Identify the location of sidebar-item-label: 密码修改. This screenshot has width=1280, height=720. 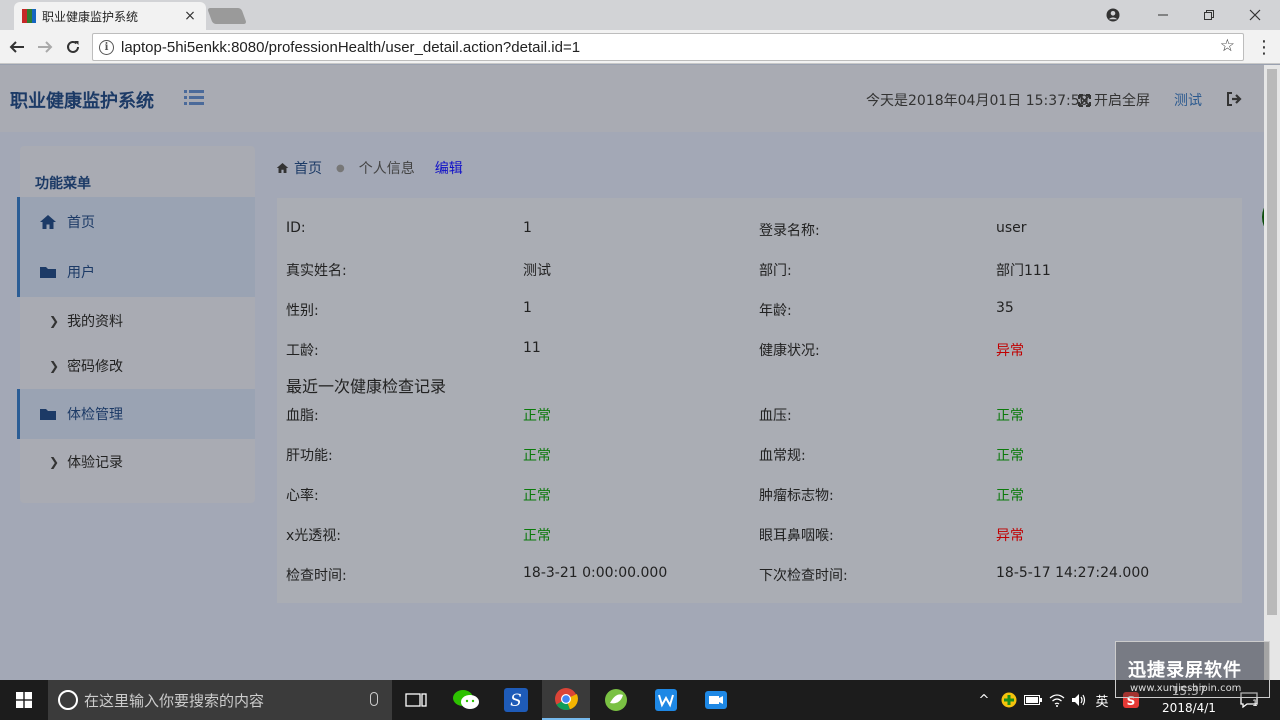
(95, 366).